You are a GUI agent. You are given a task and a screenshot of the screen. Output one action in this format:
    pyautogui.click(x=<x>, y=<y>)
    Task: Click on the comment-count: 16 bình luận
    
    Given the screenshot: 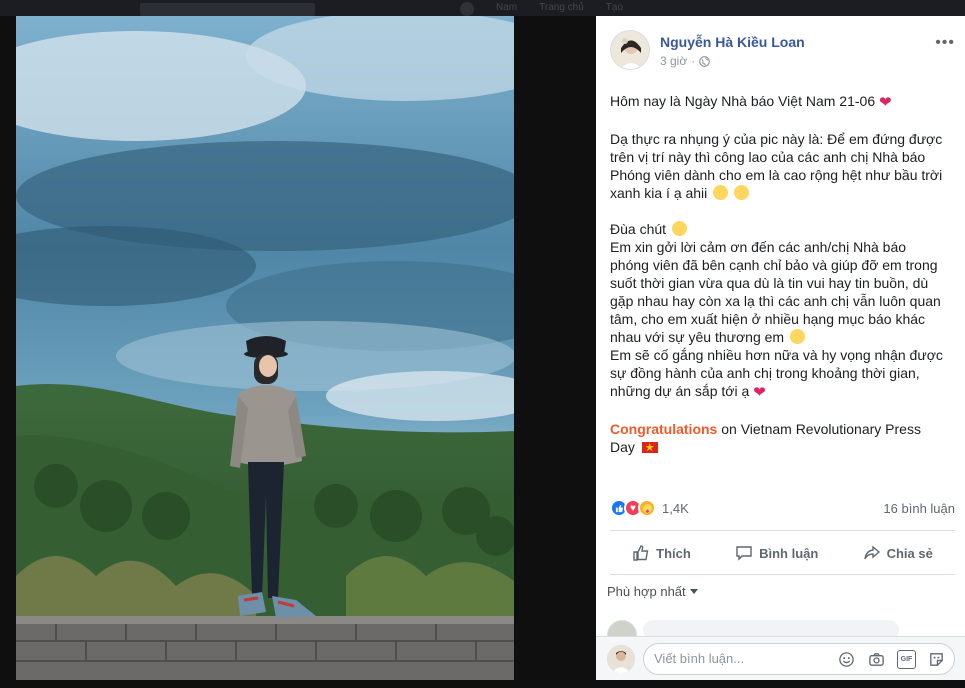 What is the action you would take?
    pyautogui.click(x=919, y=508)
    